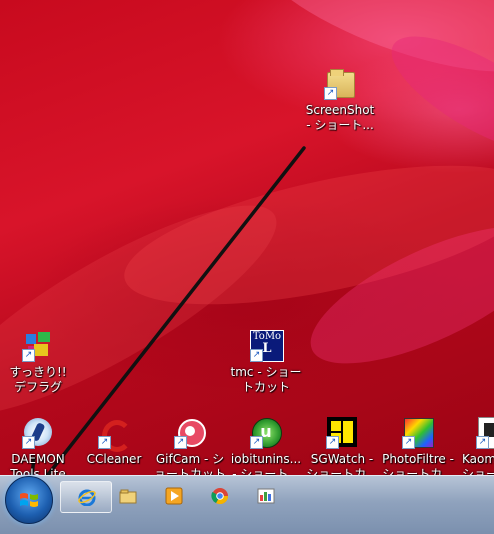  I want to click on tomo-icon: ToMo L ↗, so click(267, 346).